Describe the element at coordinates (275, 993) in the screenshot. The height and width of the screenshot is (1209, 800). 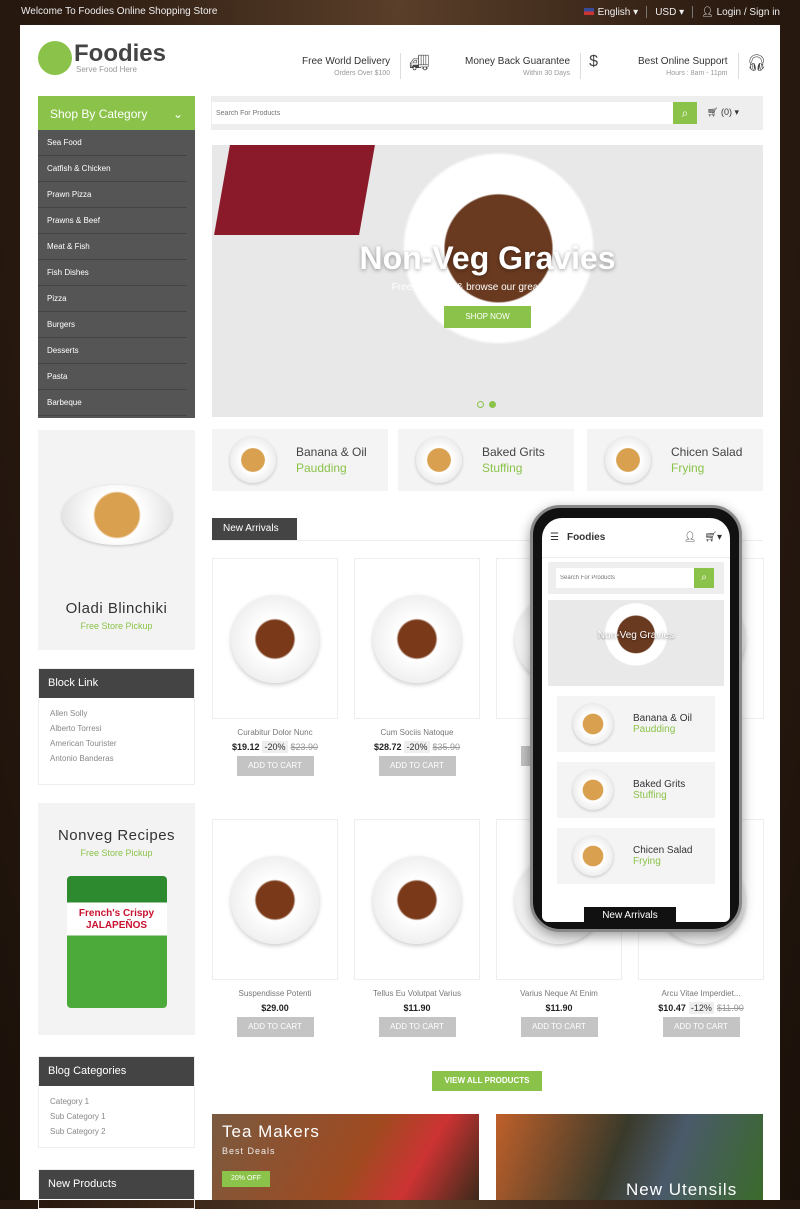
I see `product-name: Suspendisse Potenti` at that location.